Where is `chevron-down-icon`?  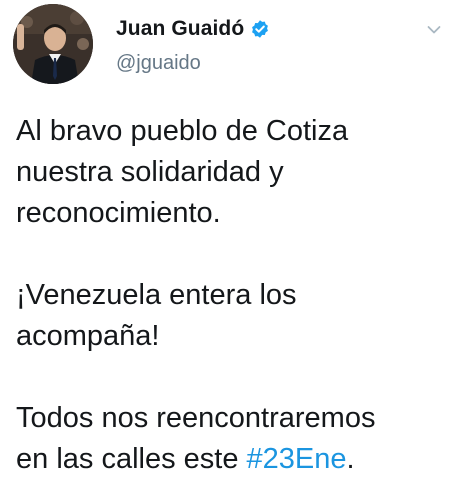
chevron-down-icon is located at coordinates (434, 28).